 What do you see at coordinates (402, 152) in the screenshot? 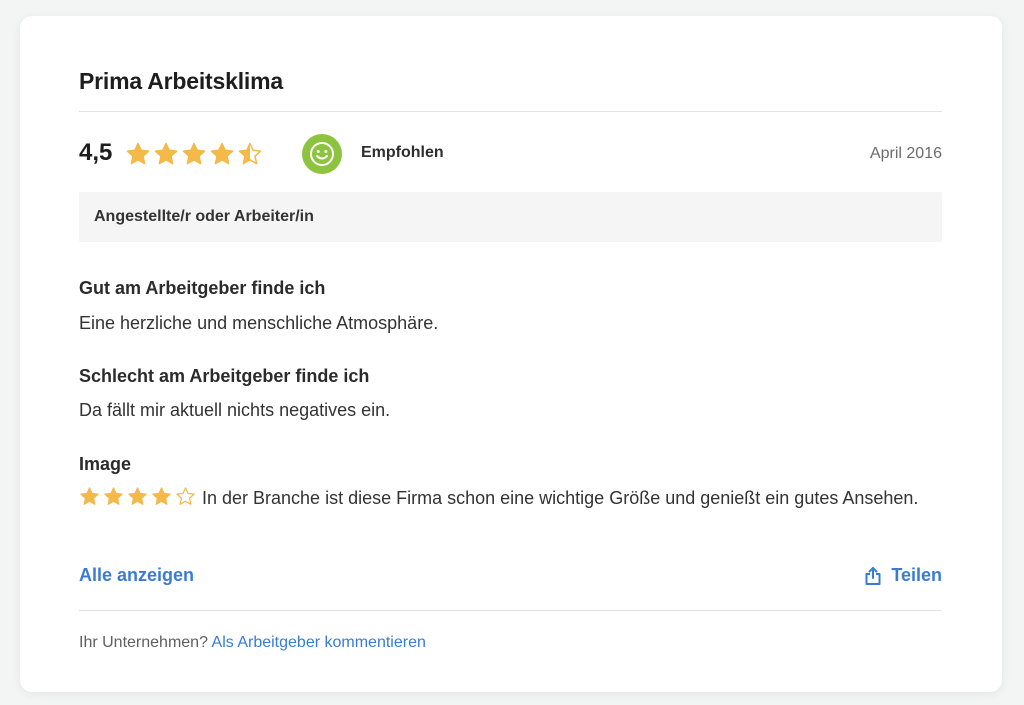
I see `recommendation-label: Empfohlen` at bounding box center [402, 152].